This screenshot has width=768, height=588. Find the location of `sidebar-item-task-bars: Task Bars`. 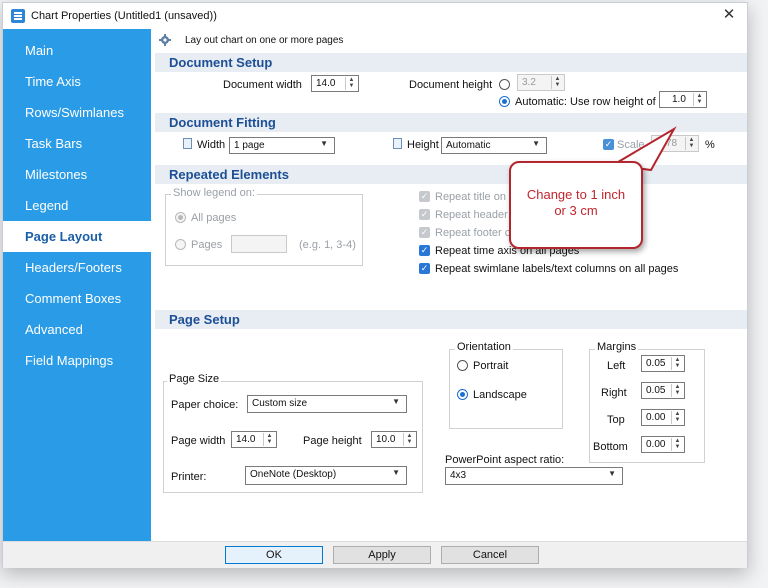

sidebar-item-task-bars: Task Bars is located at coordinates (77, 143).